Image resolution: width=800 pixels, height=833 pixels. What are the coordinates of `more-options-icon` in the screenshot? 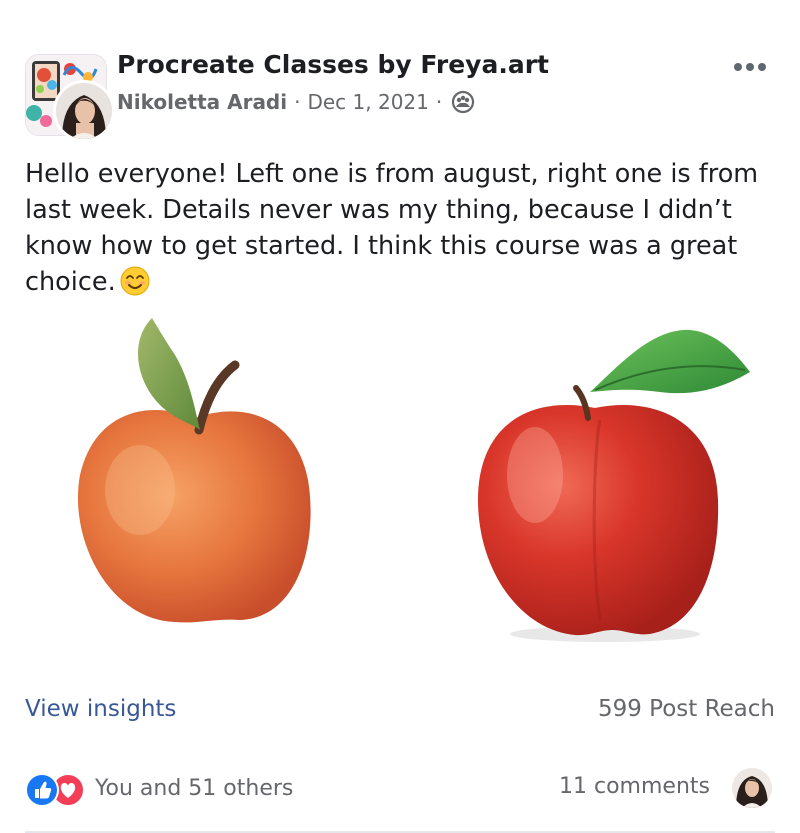 It's located at (750, 67).